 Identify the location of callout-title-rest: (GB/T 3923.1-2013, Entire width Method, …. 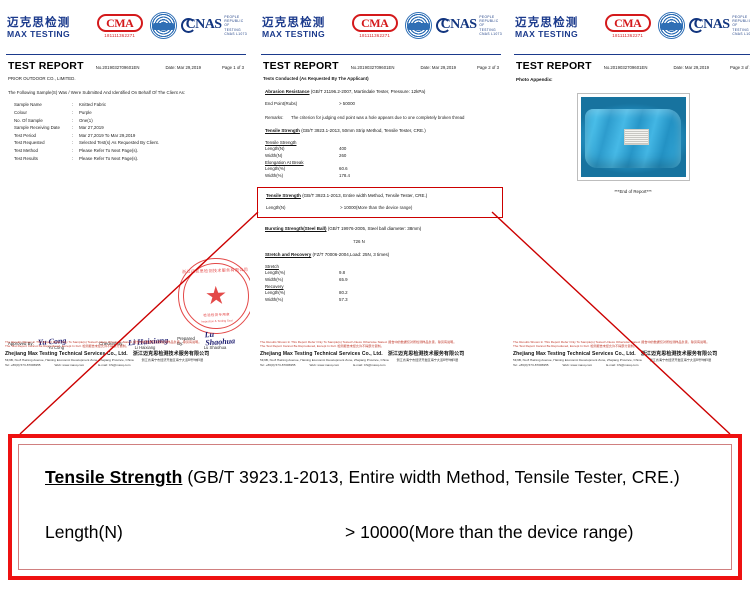
(431, 477).